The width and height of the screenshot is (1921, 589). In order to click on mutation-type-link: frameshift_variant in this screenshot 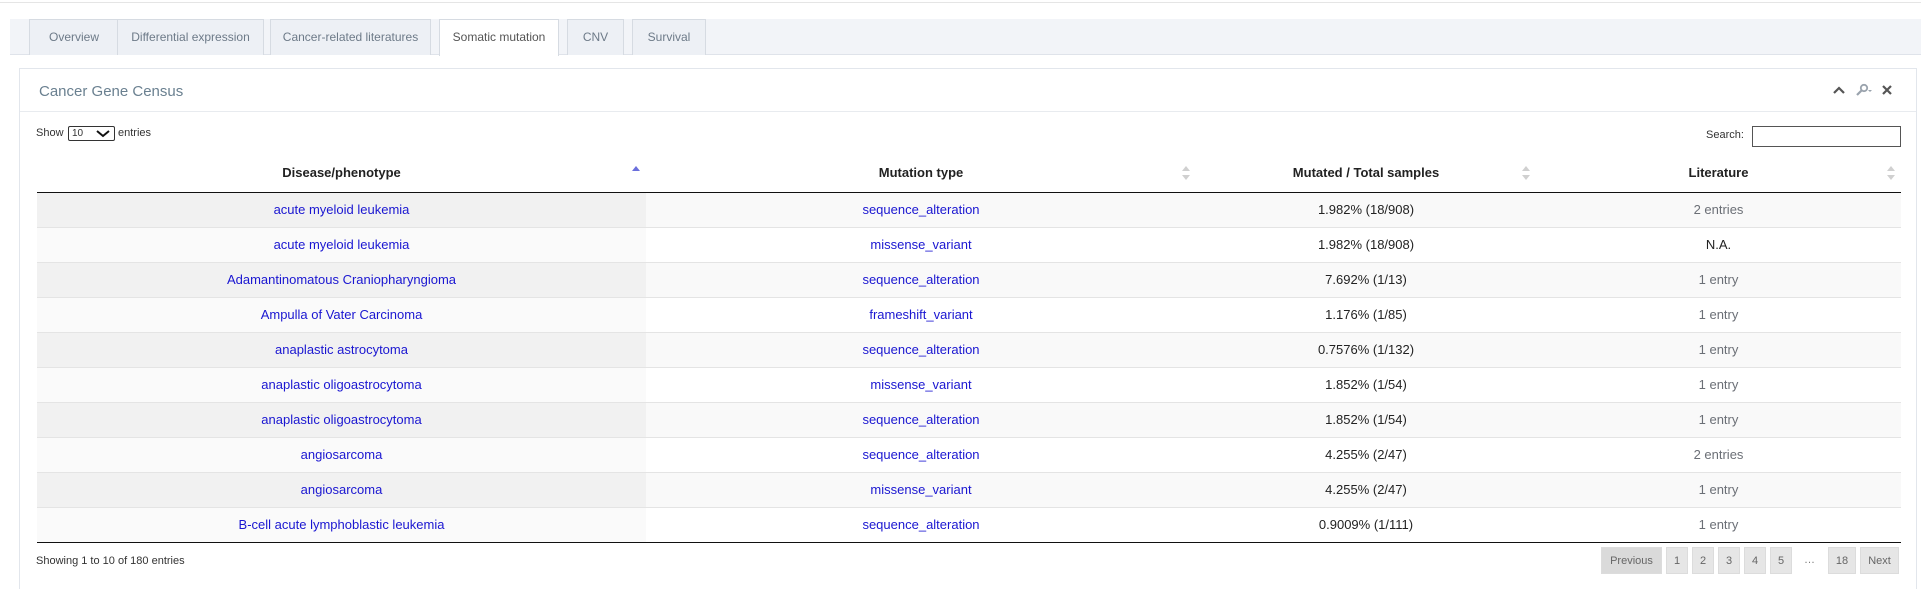, I will do `click(920, 314)`.